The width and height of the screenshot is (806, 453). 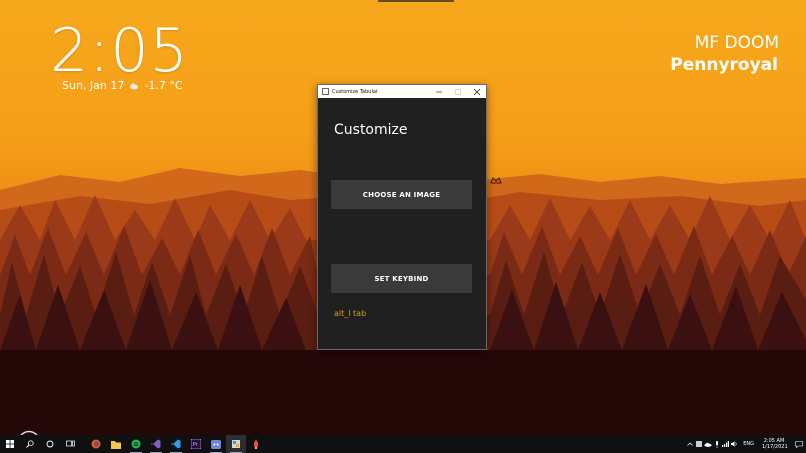 I want to click on volume-icon, so click(x=734, y=444).